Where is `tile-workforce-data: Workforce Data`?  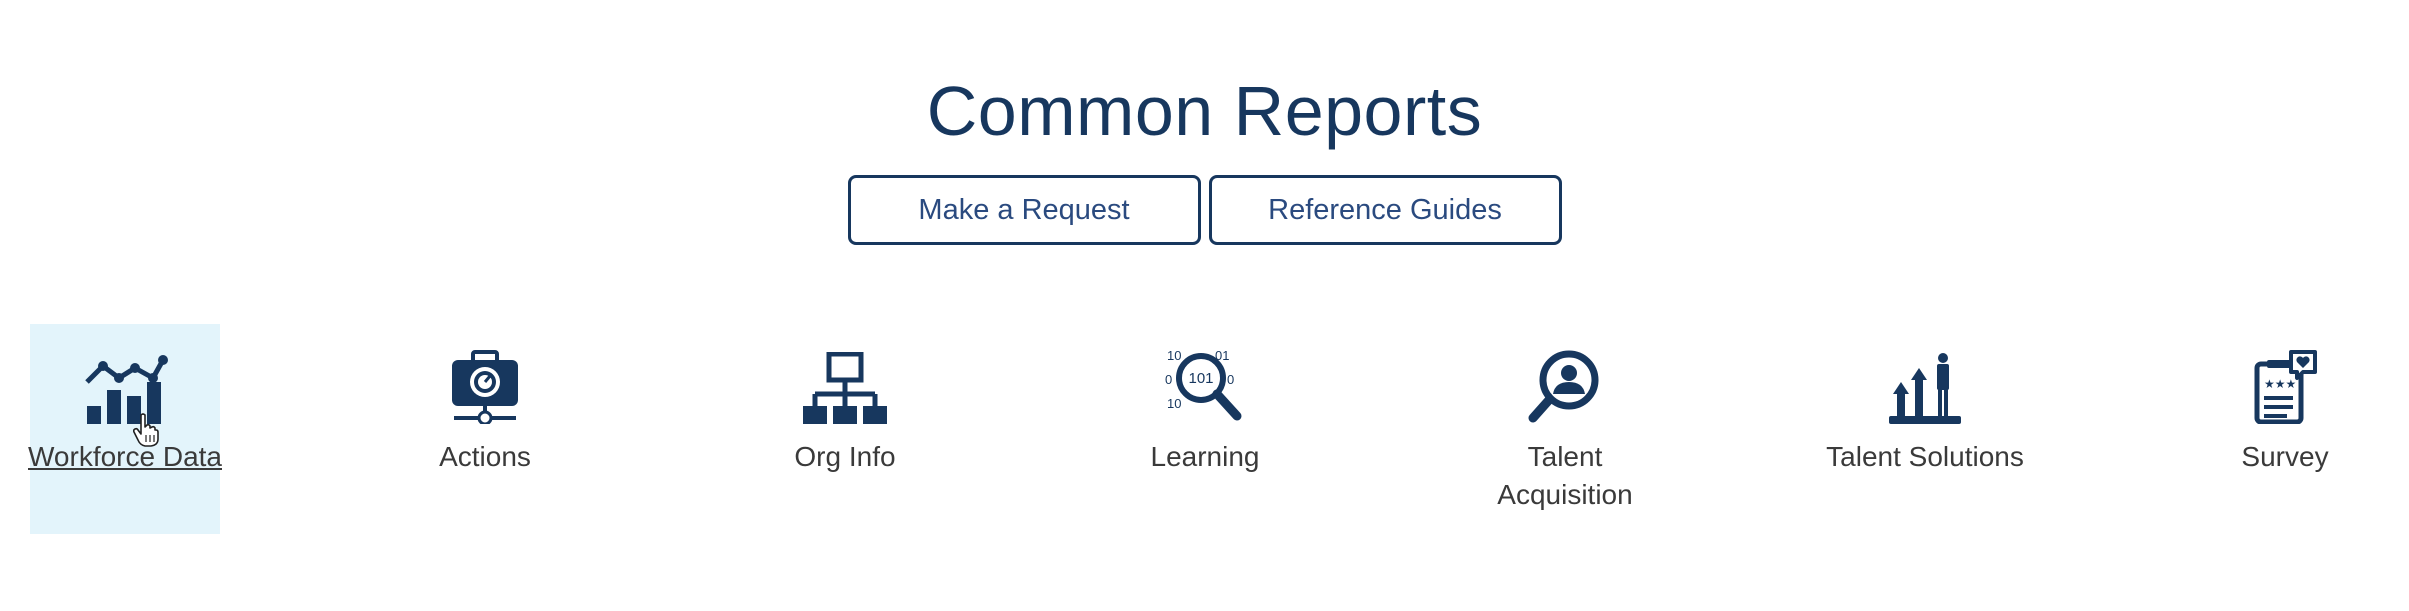 tile-workforce-data: Workforce Data is located at coordinates (125, 429).